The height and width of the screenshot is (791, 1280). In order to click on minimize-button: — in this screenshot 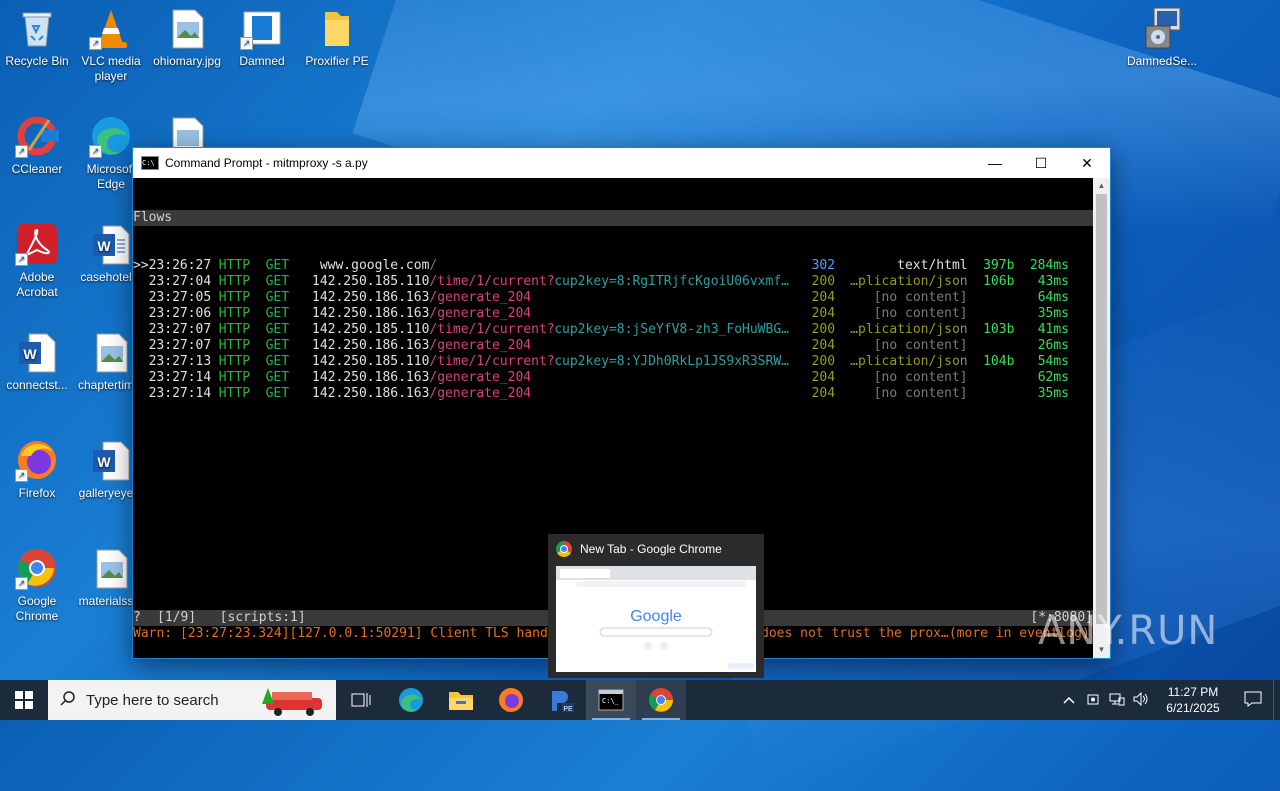, I will do `click(995, 163)`.